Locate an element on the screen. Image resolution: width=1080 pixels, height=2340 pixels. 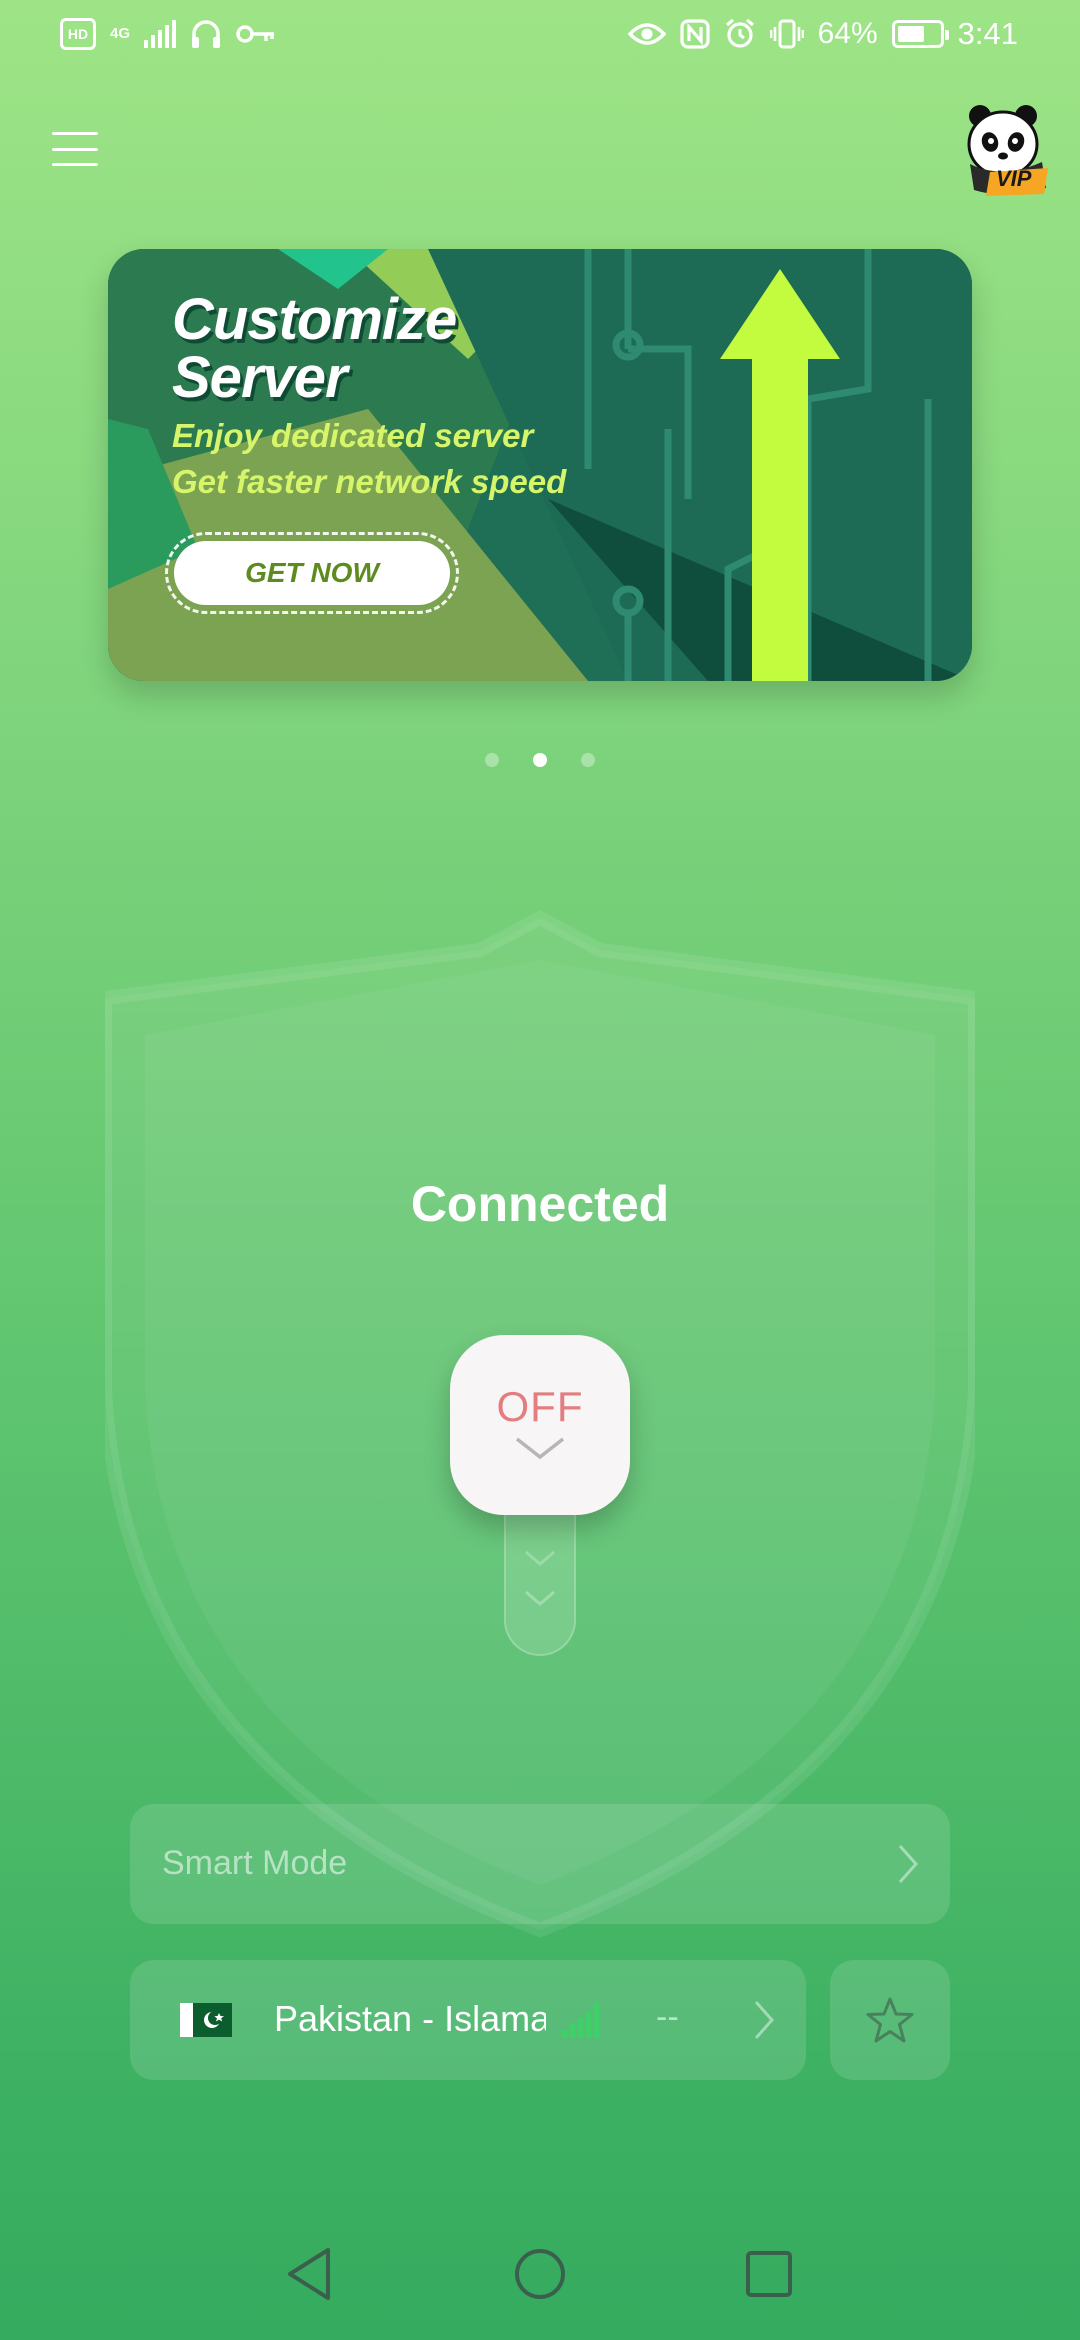
back-icon is located at coordinates (309, 2274).